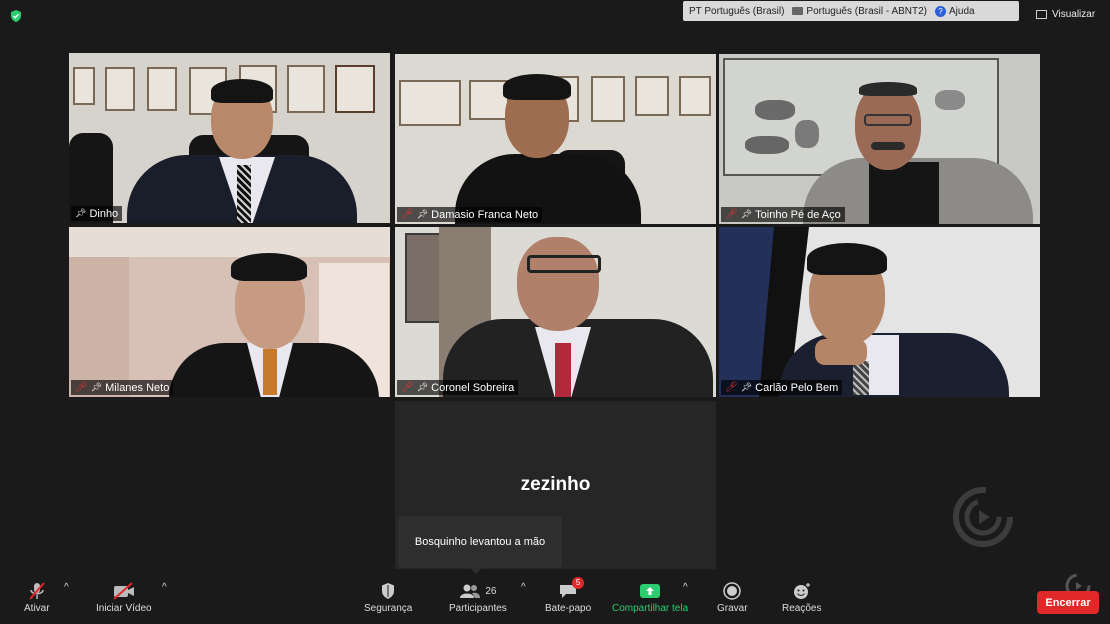 The height and width of the screenshot is (624, 1110). I want to click on help-icon: ?, so click(941, 11).